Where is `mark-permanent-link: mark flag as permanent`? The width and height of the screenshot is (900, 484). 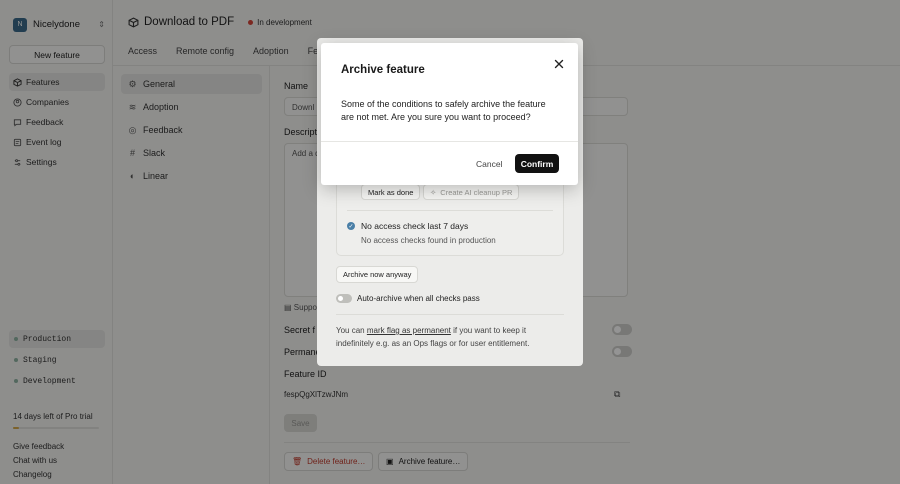 mark-permanent-link: mark flag as permanent is located at coordinates (409, 330).